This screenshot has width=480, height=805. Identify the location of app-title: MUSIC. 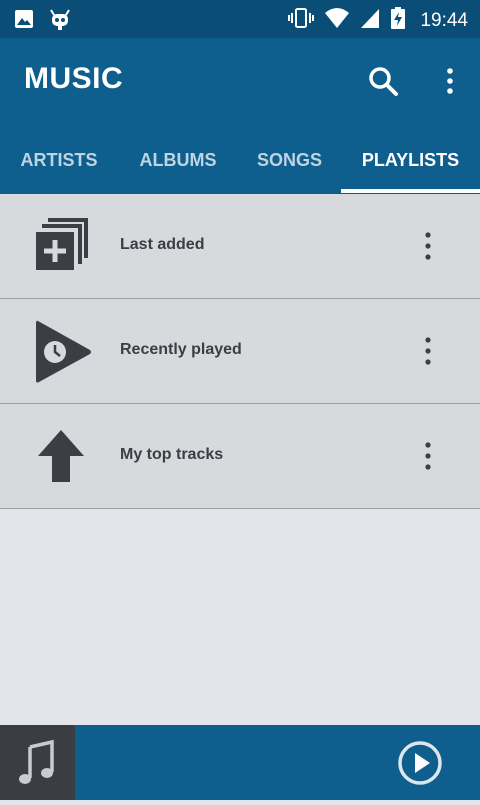
(74, 78).